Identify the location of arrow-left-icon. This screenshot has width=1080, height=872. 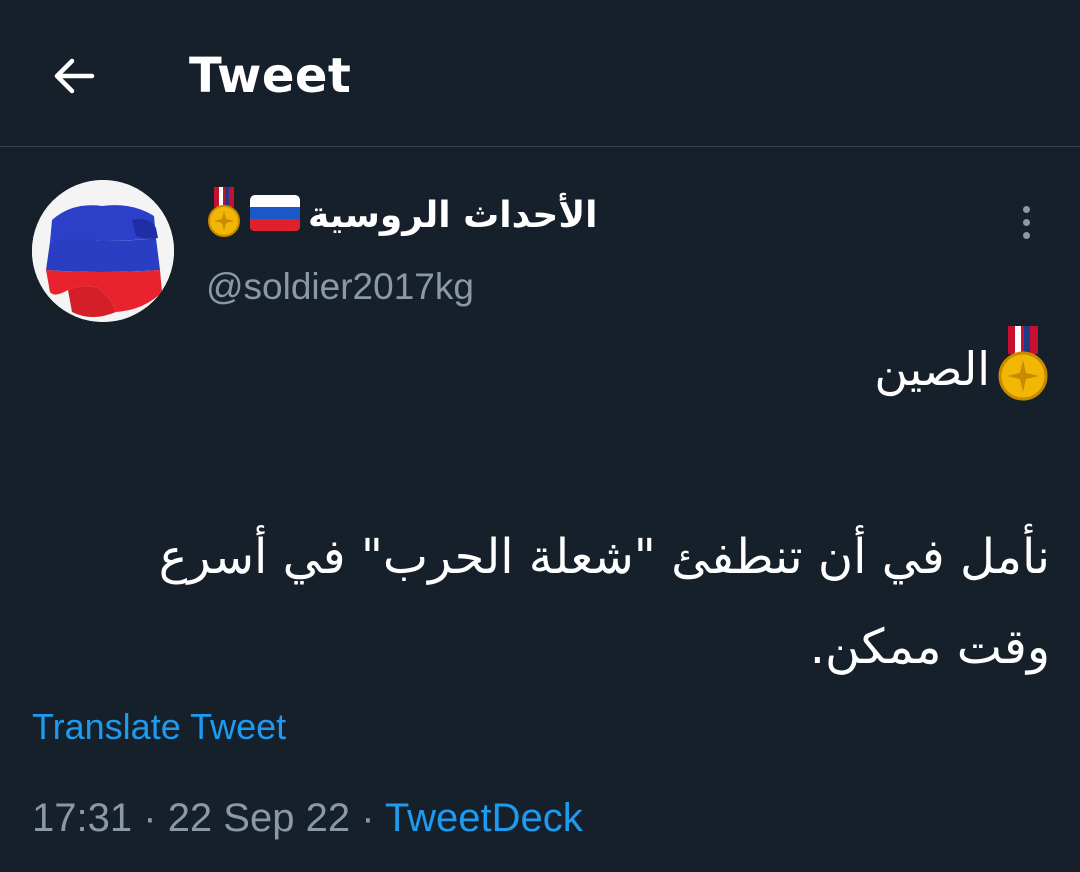
(74, 76).